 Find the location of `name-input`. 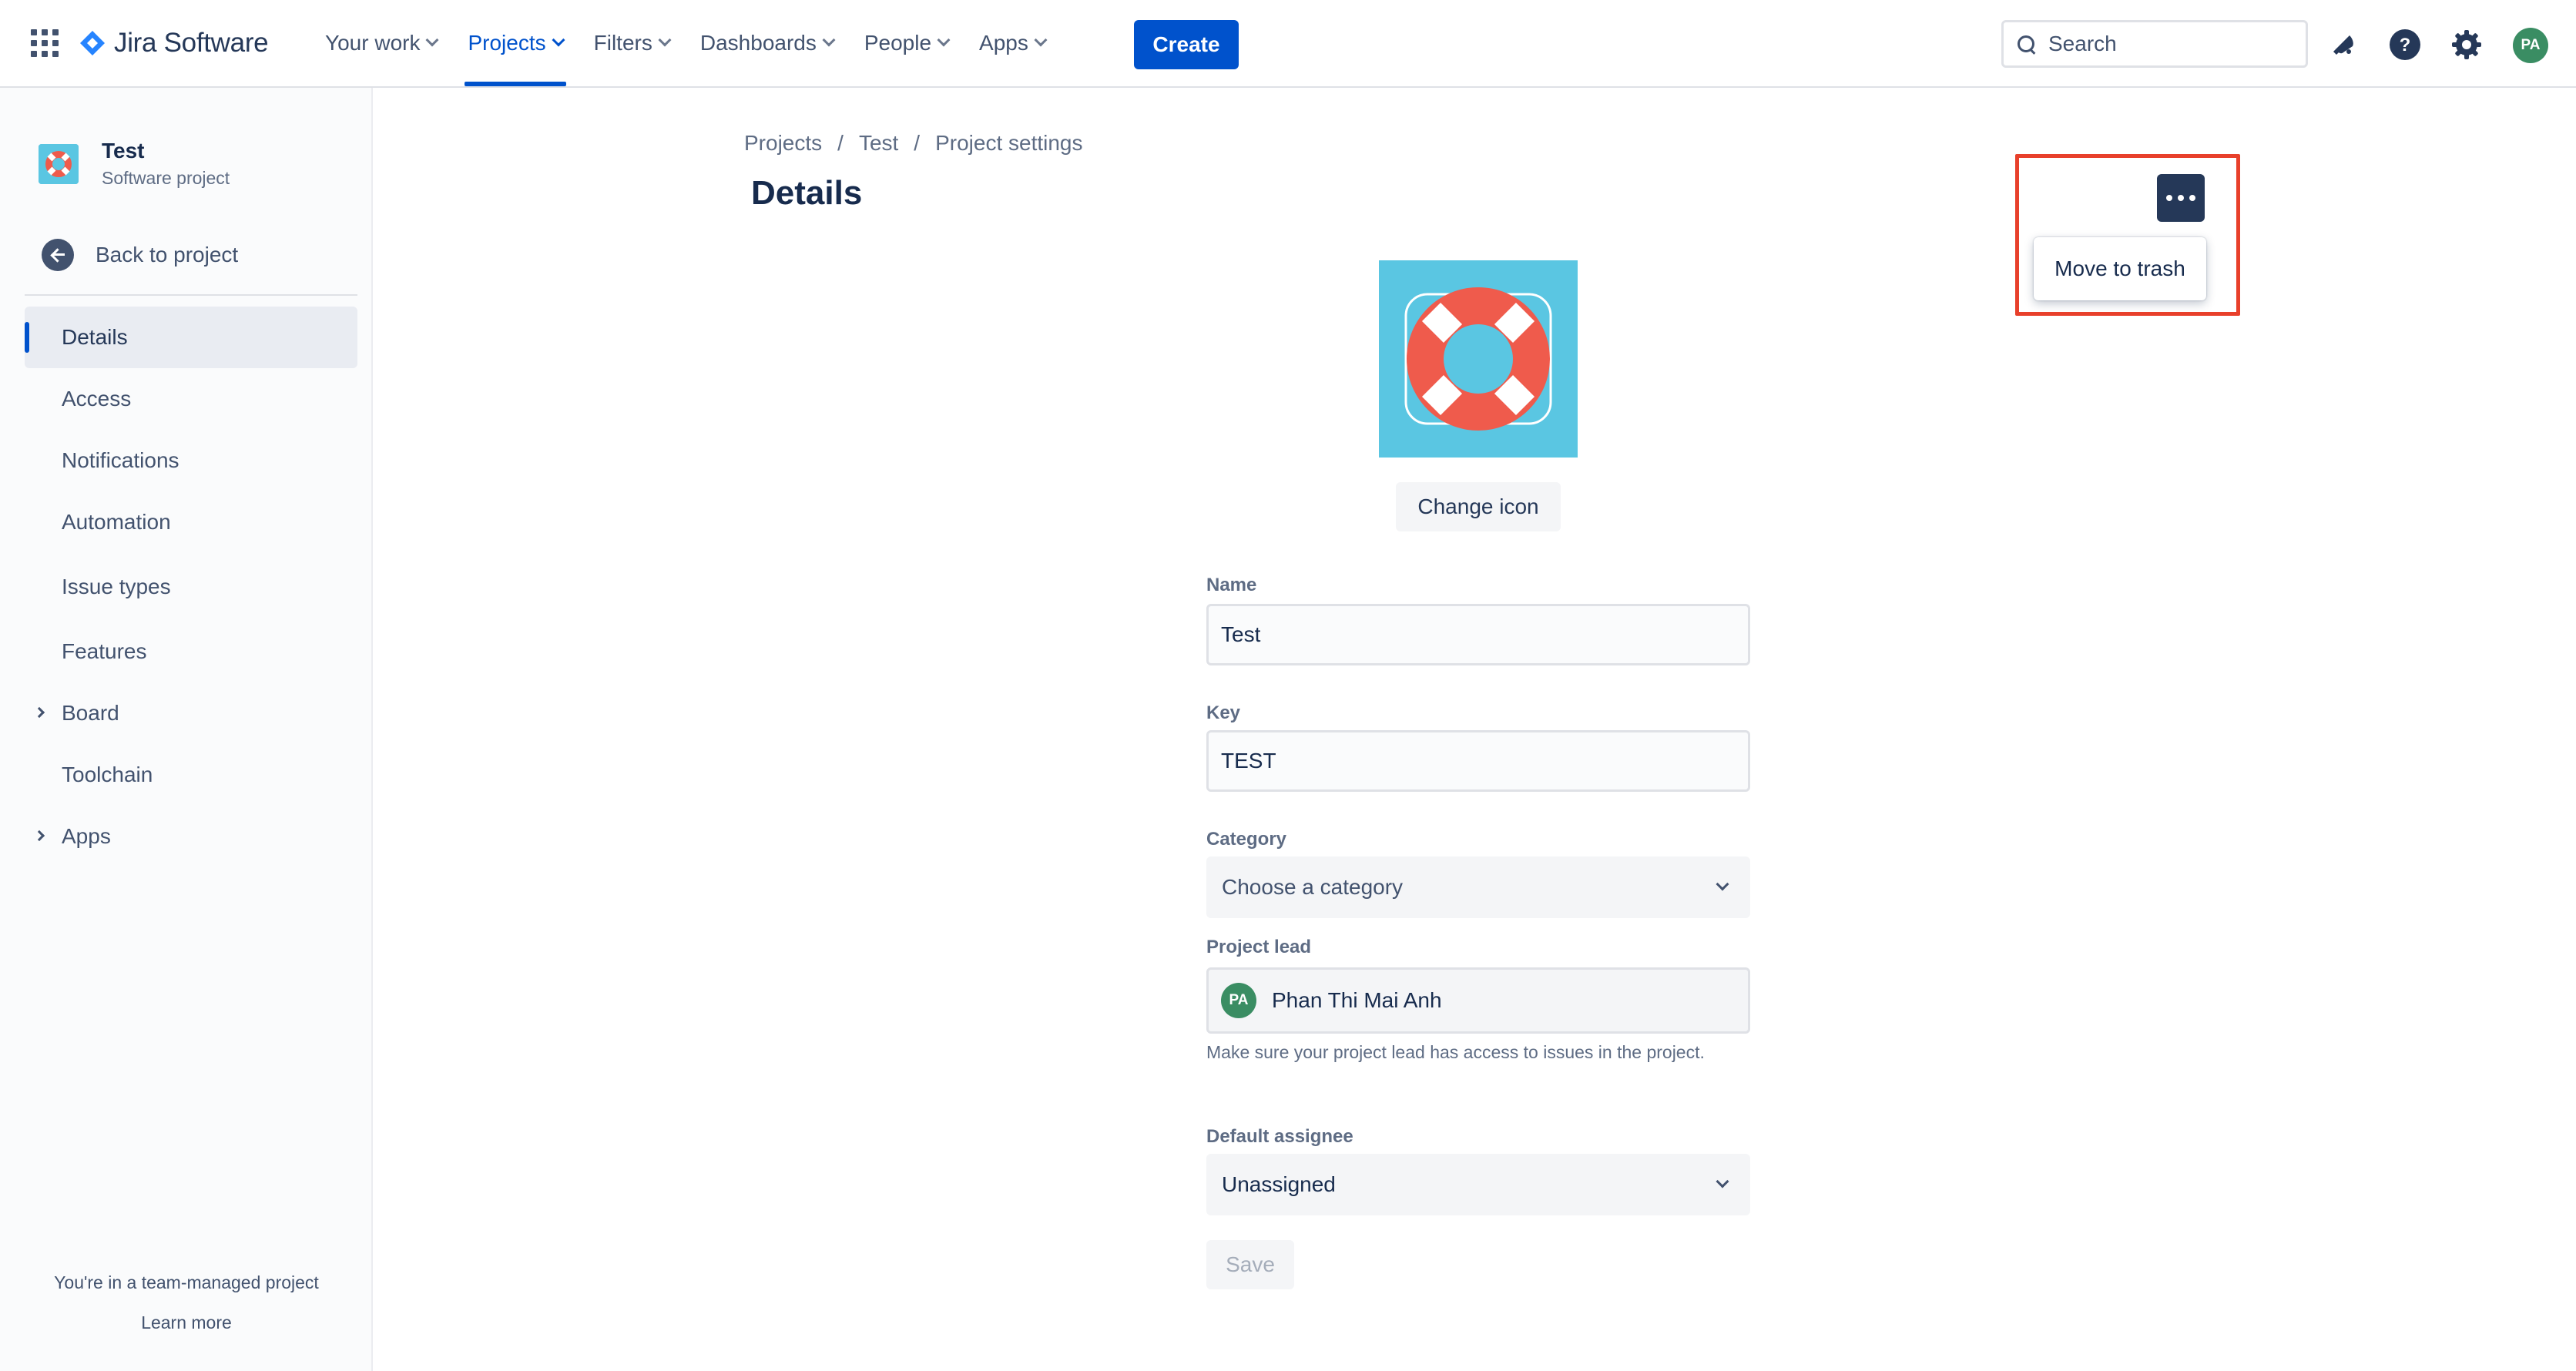

name-input is located at coordinates (1478, 634).